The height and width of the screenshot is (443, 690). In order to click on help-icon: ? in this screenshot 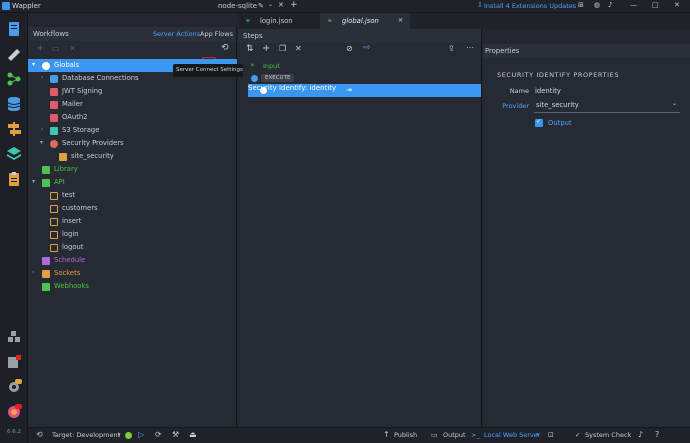, I will do `click(657, 434)`.